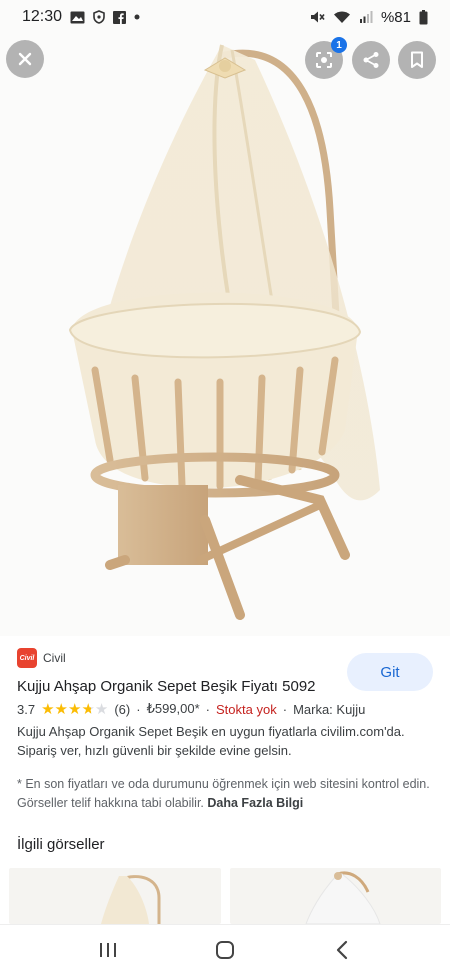 The width and height of the screenshot is (450, 975). What do you see at coordinates (99, 17) in the screenshot?
I see `shield-icon` at bounding box center [99, 17].